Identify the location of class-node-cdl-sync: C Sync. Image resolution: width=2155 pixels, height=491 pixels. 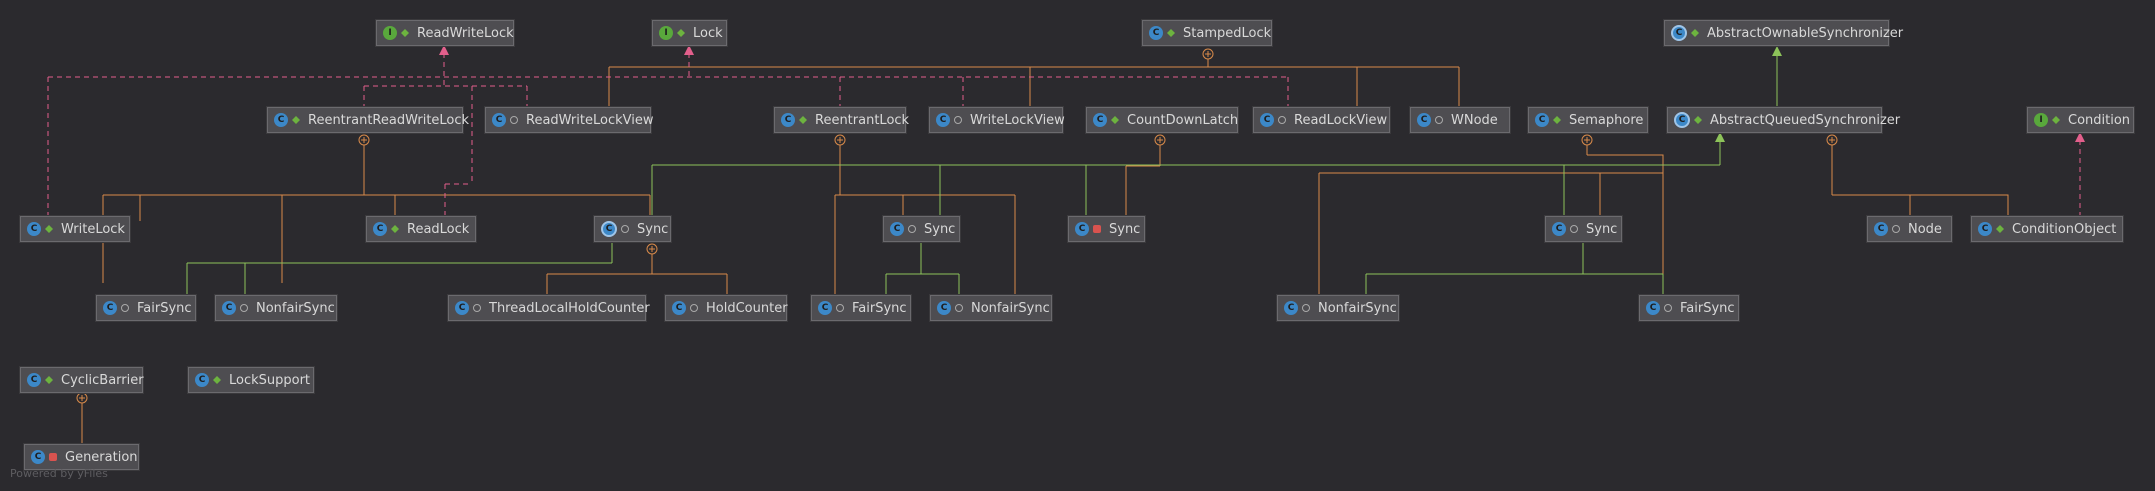
(1106, 229).